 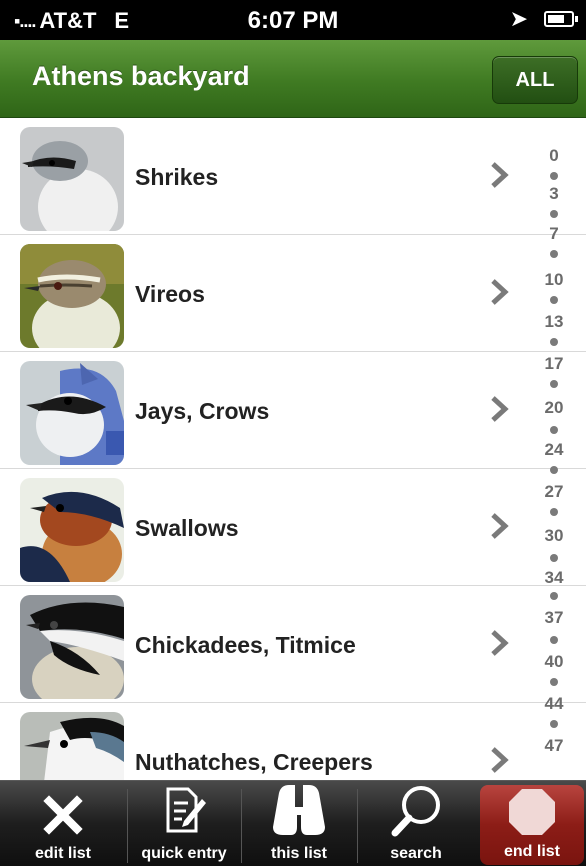 I want to click on this-list-button: this list, so click(x=299, y=823).